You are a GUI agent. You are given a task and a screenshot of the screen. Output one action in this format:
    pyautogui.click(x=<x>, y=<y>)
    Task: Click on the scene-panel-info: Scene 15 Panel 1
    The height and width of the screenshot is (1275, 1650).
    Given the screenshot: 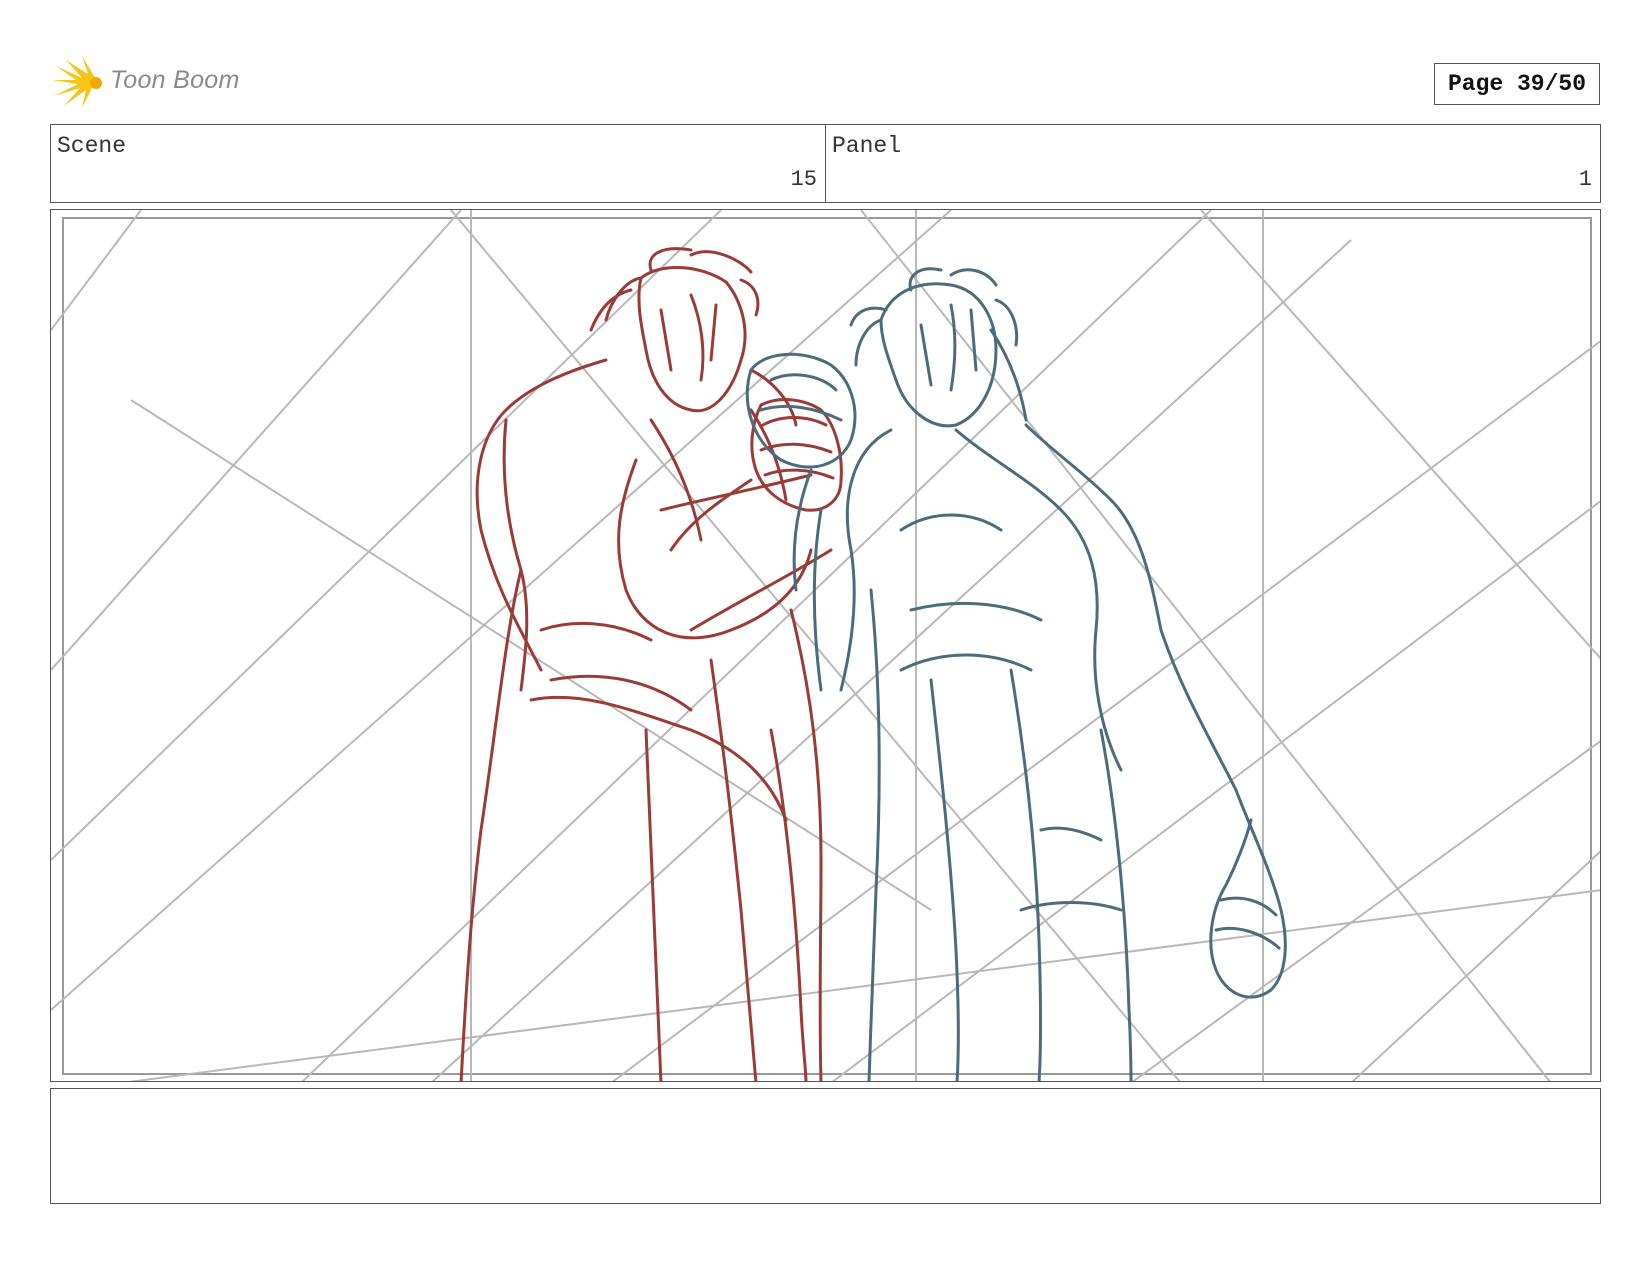 What is the action you would take?
    pyautogui.click(x=825, y=163)
    